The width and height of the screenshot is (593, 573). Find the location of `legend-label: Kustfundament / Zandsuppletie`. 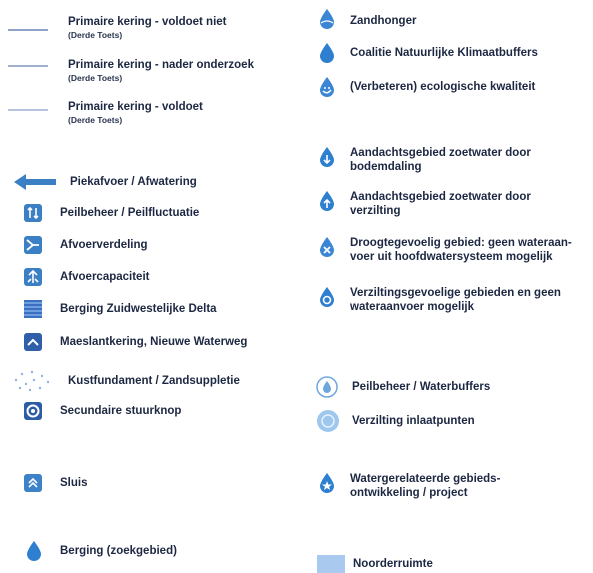

legend-label: Kustfundament / Zandsuppletie is located at coordinates (154, 381).